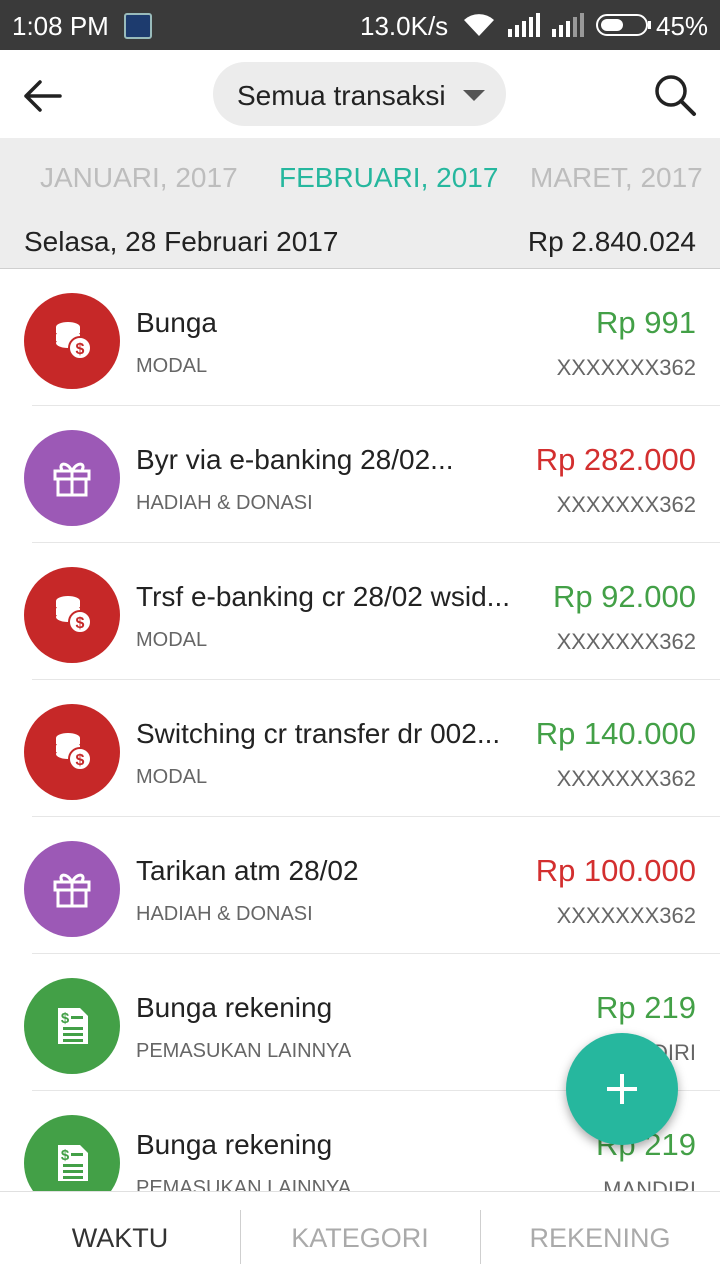 The image size is (720, 1284). I want to click on month-selector: JANUARI, 2017 FEBRUARI, 2017 MARET, 2017, so click(360, 178).